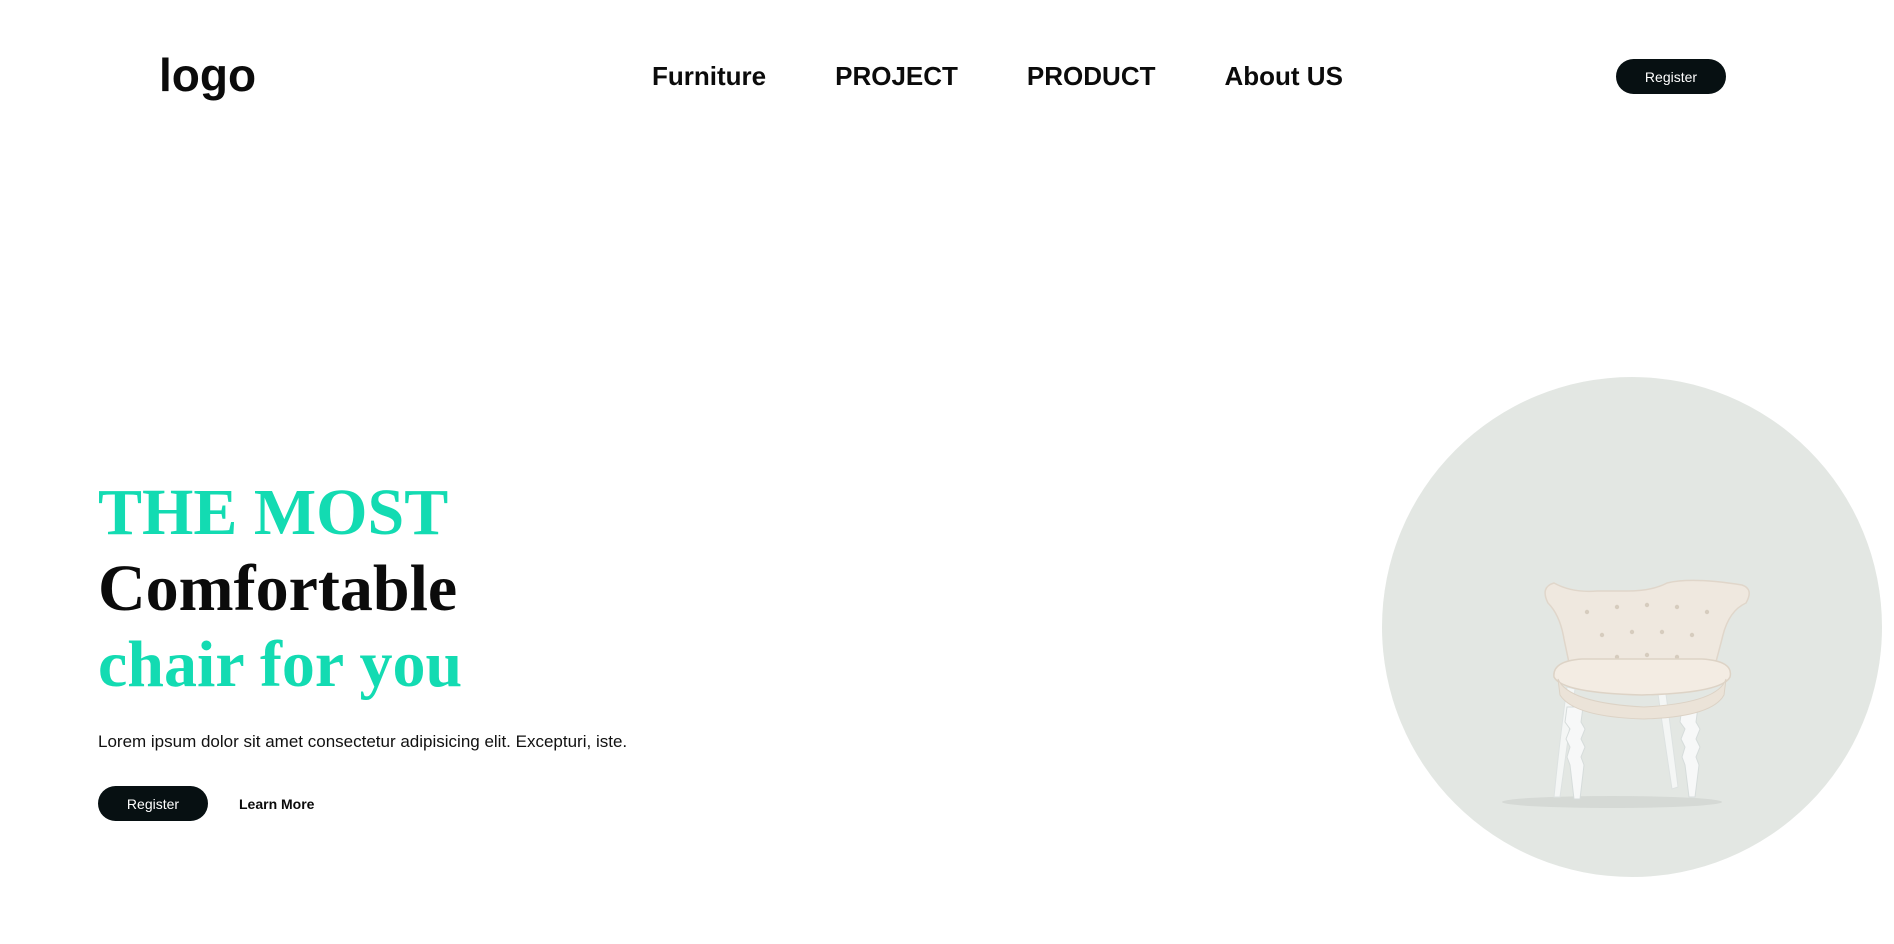  What do you see at coordinates (1626, 693) in the screenshot?
I see `armchair-image` at bounding box center [1626, 693].